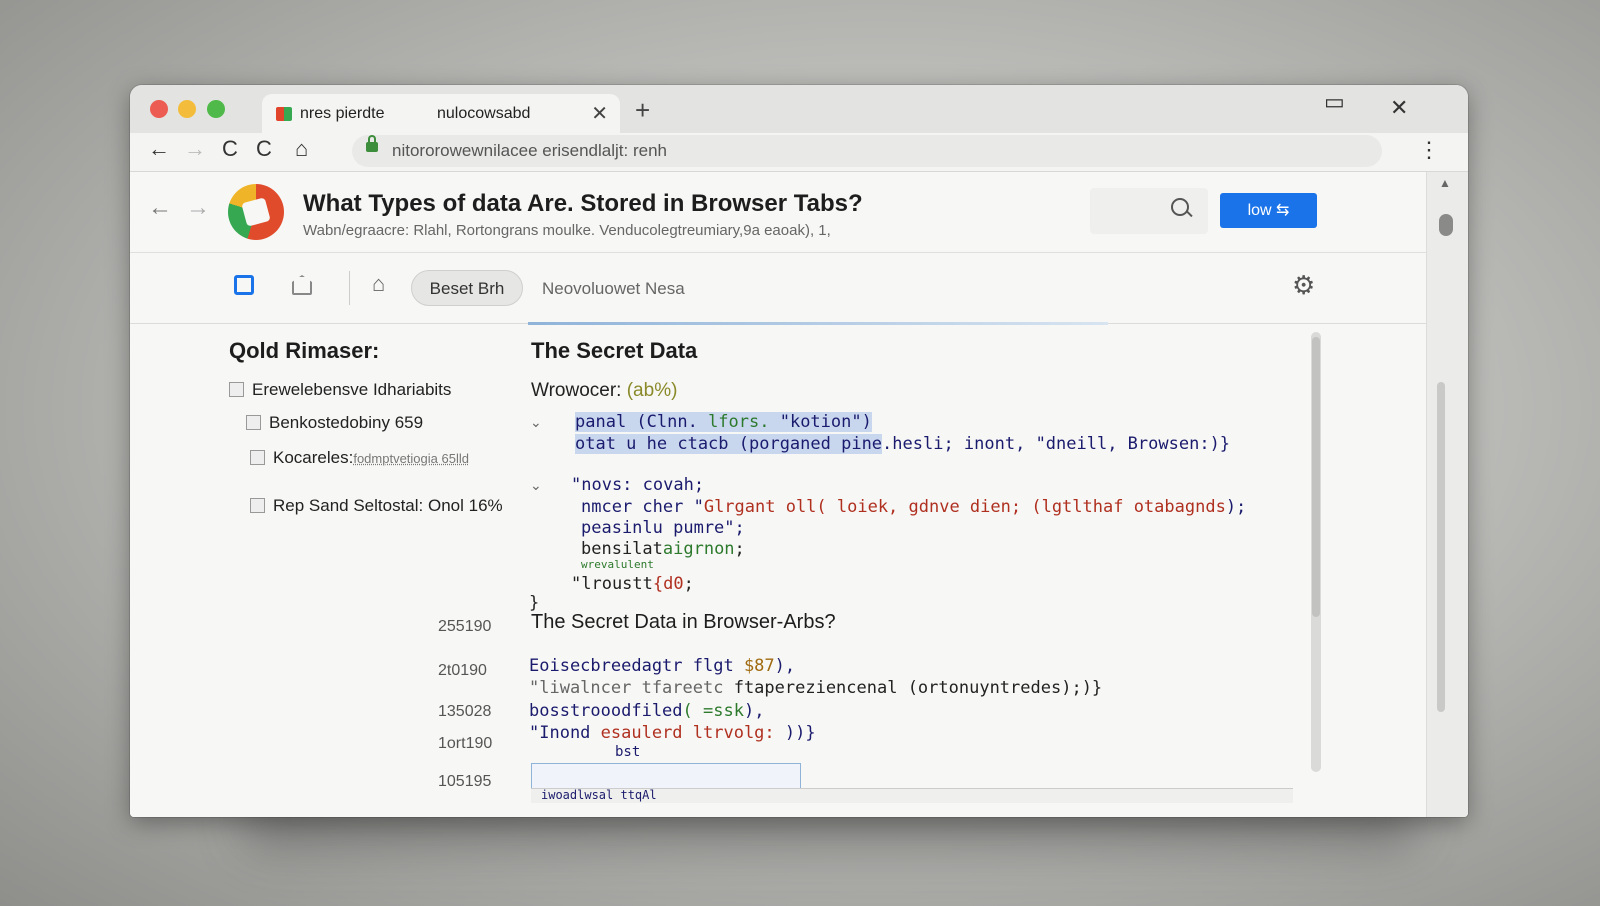 This screenshot has width=1600, height=906. What do you see at coordinates (346, 422) in the screenshot?
I see `checkbox-label: Benkostedobiny 659` at bounding box center [346, 422].